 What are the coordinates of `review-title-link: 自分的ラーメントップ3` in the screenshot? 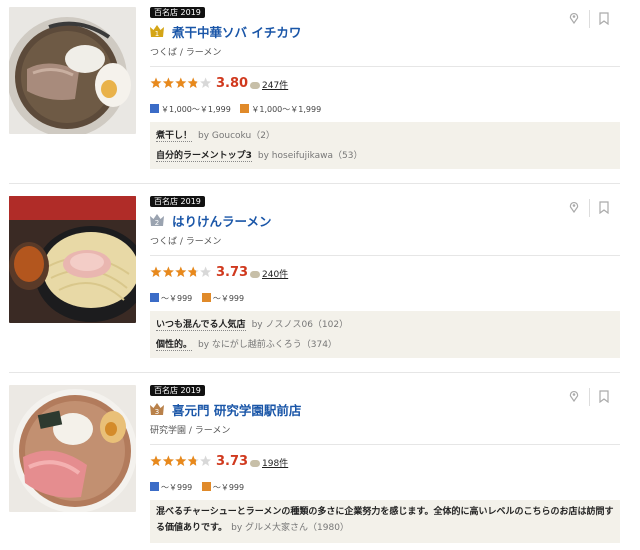 It's located at (204, 156).